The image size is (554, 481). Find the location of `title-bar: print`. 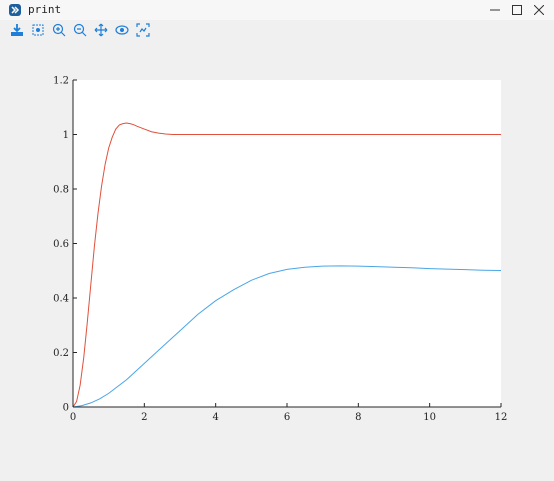

title-bar: print is located at coordinates (277, 10).